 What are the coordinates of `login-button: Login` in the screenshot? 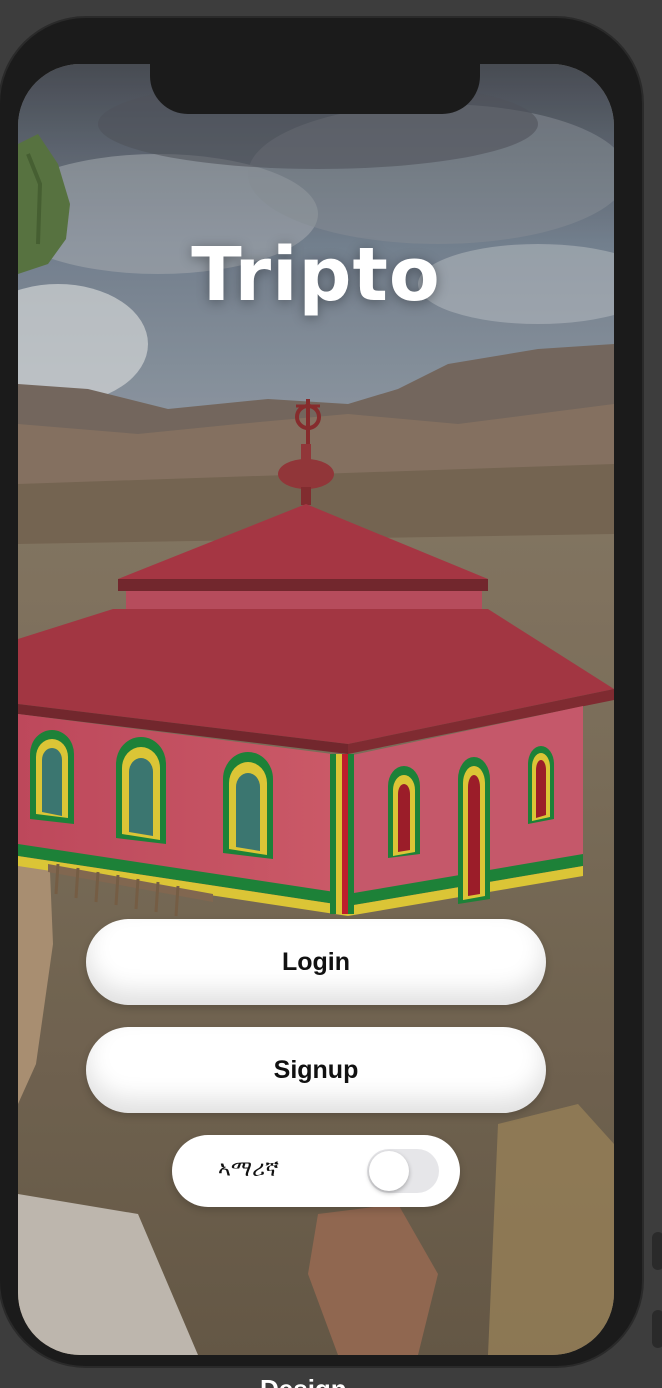 It's located at (316, 962).